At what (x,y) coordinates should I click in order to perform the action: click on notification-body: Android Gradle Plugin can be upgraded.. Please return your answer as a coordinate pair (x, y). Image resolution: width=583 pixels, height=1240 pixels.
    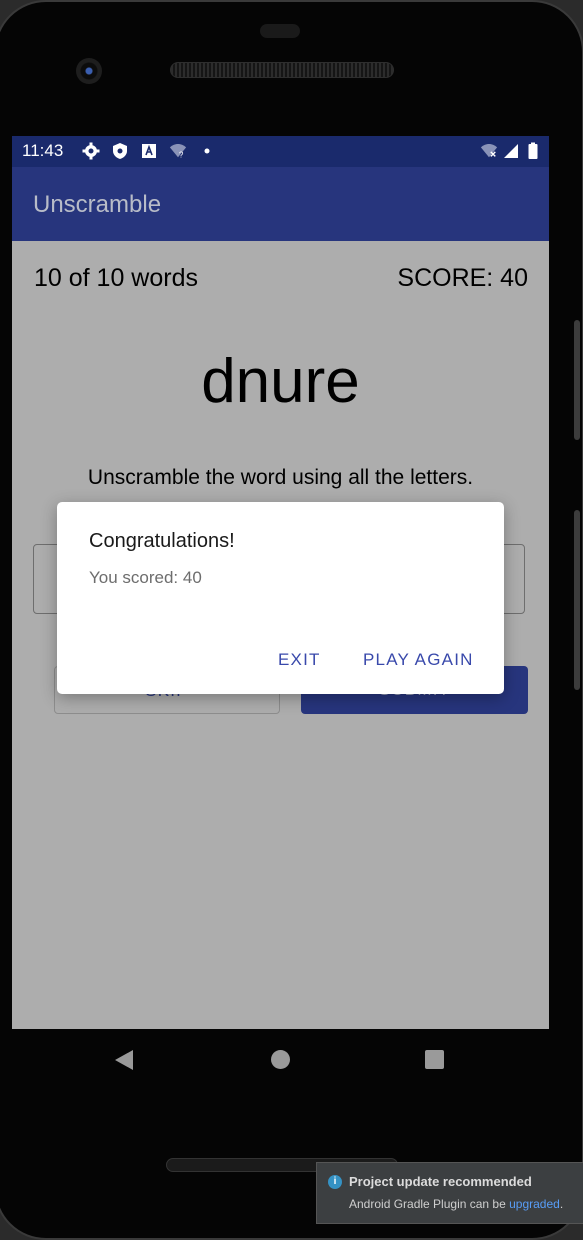
    Looking at the image, I should click on (456, 1204).